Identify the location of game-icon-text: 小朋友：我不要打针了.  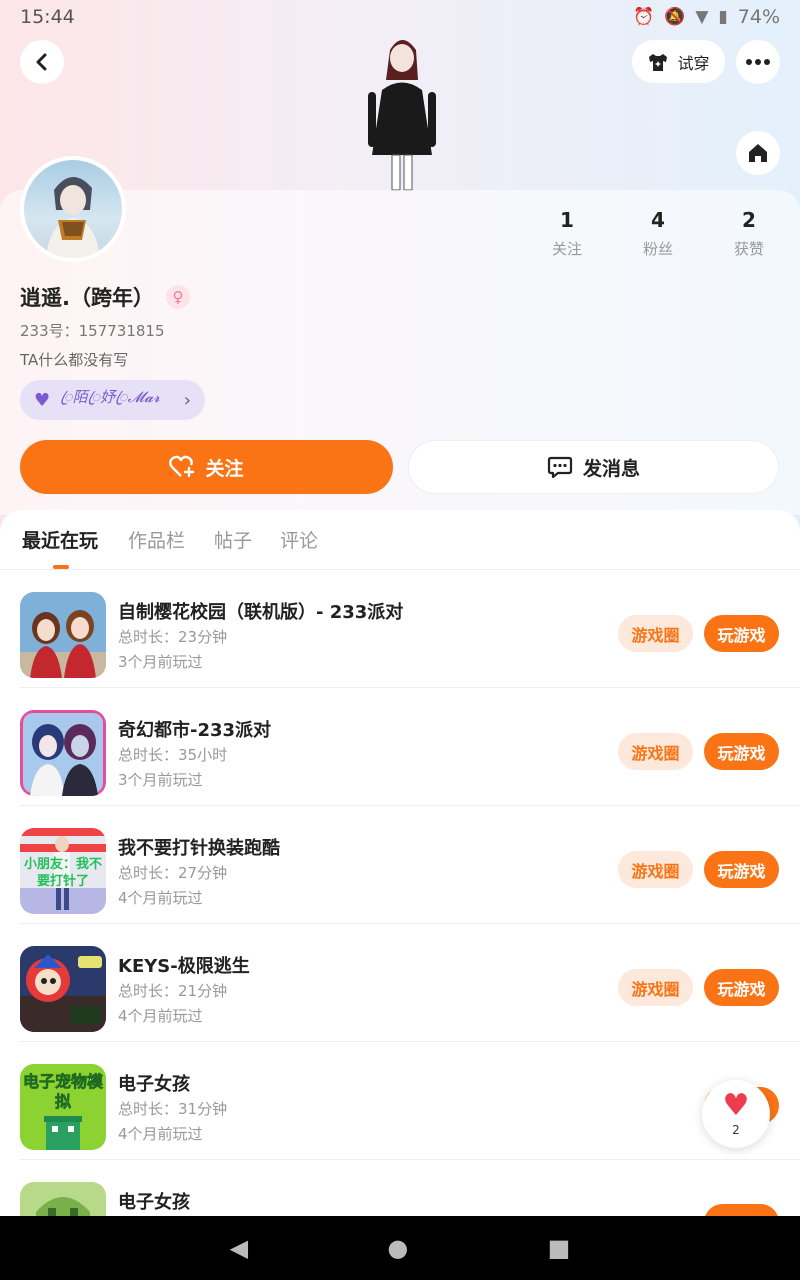
(62, 873).